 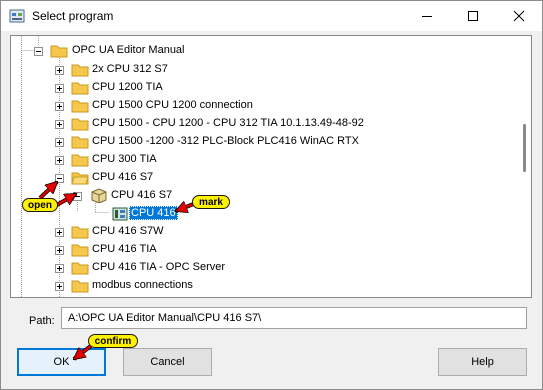 I want to click on tree-item: CPU 1500 CPU 1200 connection, so click(x=265, y=106).